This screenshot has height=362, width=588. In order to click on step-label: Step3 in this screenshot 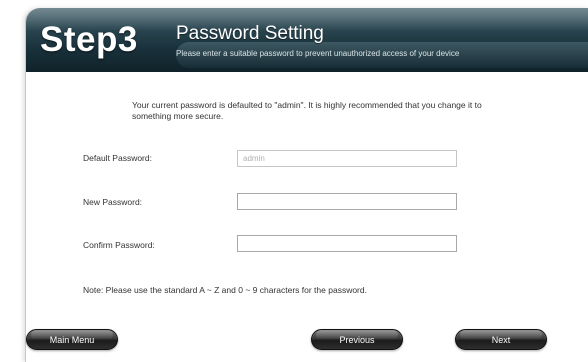, I will do `click(89, 39)`.